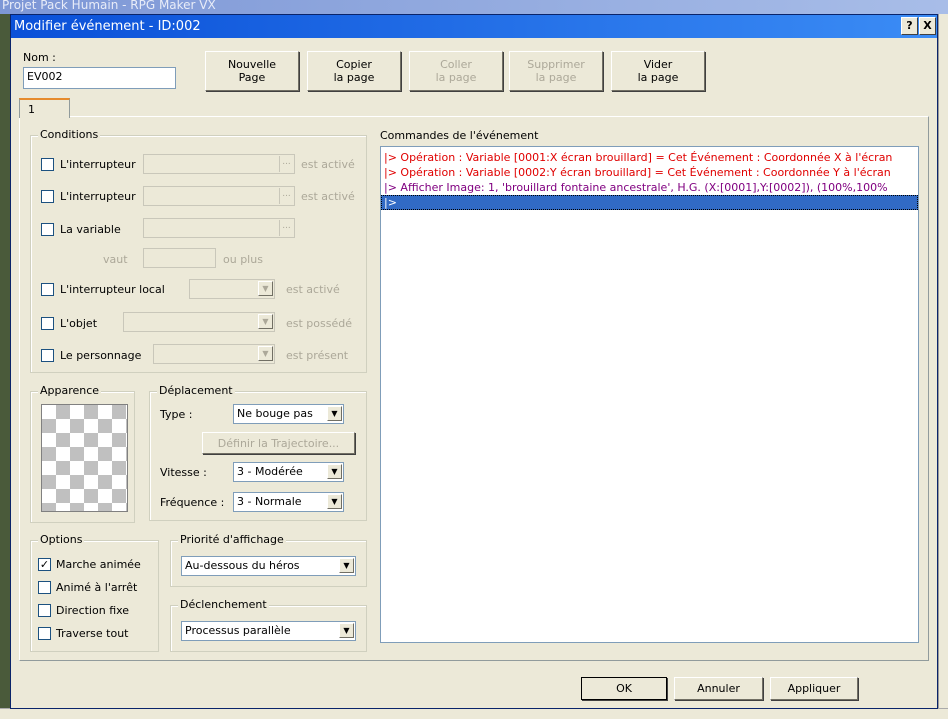  I want to click on conditions-title: Conditions, so click(69, 134).